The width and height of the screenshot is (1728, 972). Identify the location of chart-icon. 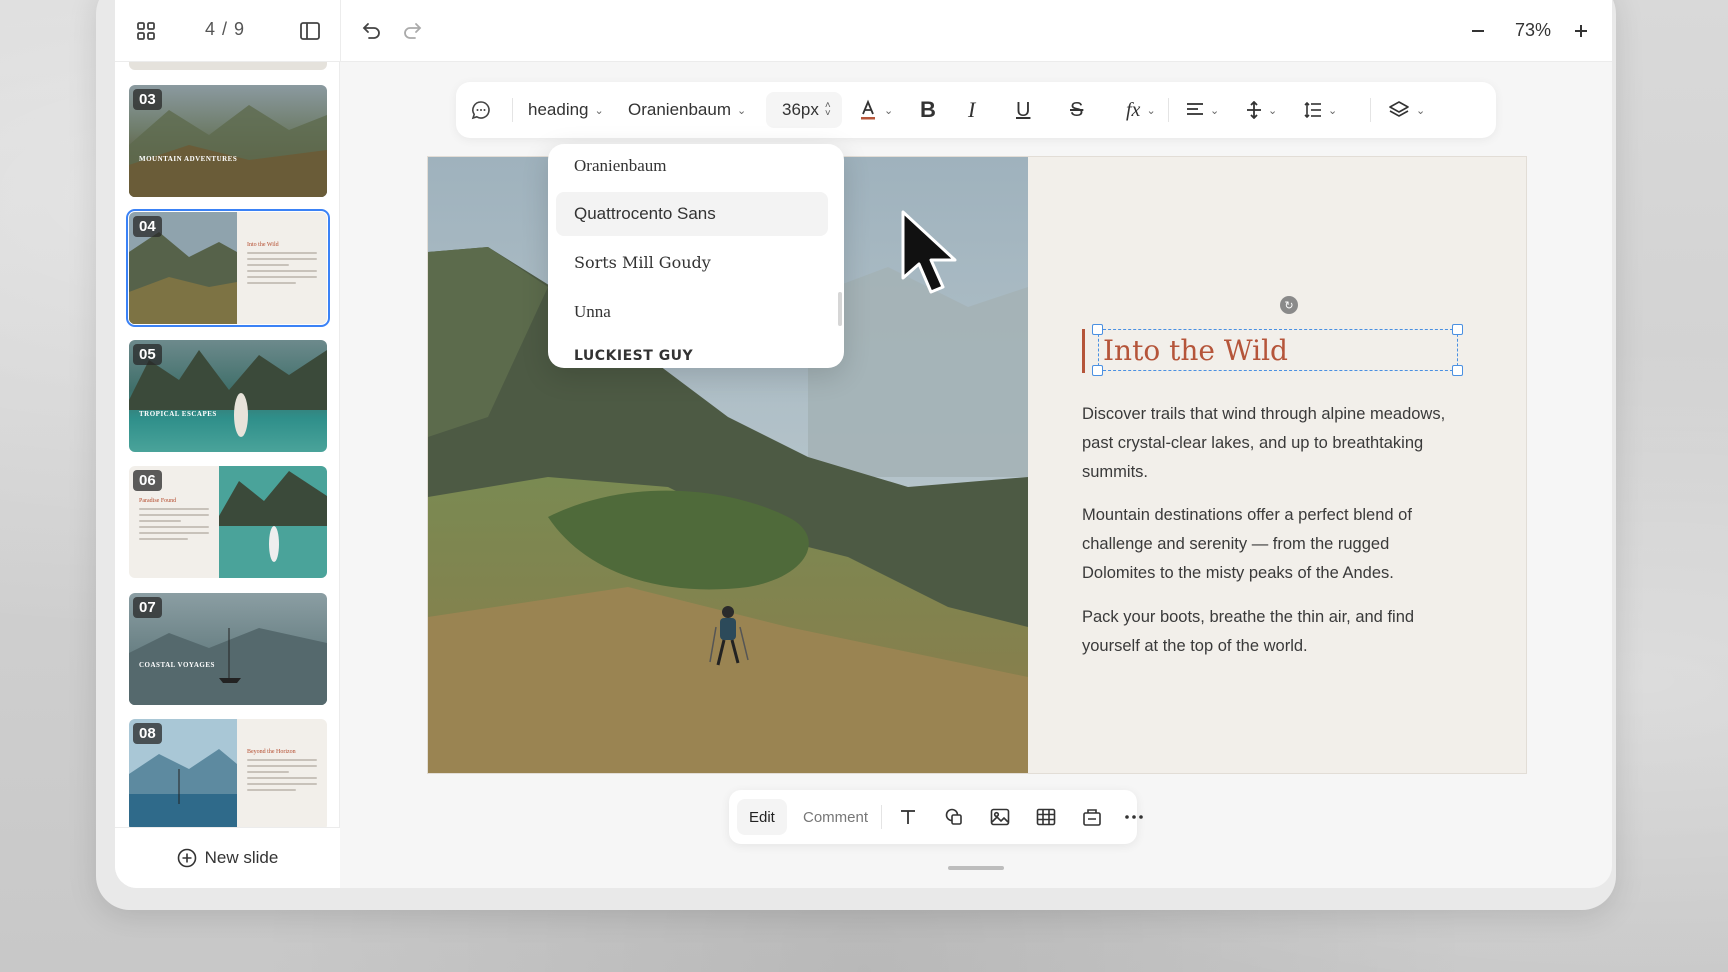
(1092, 817).